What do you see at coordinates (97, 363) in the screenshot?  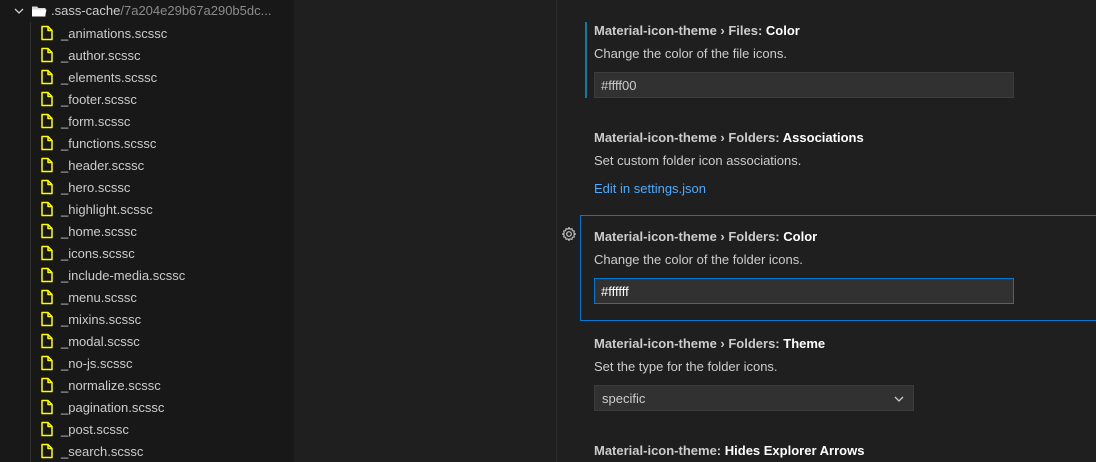 I see `file-name: _no-js.scssc` at bounding box center [97, 363].